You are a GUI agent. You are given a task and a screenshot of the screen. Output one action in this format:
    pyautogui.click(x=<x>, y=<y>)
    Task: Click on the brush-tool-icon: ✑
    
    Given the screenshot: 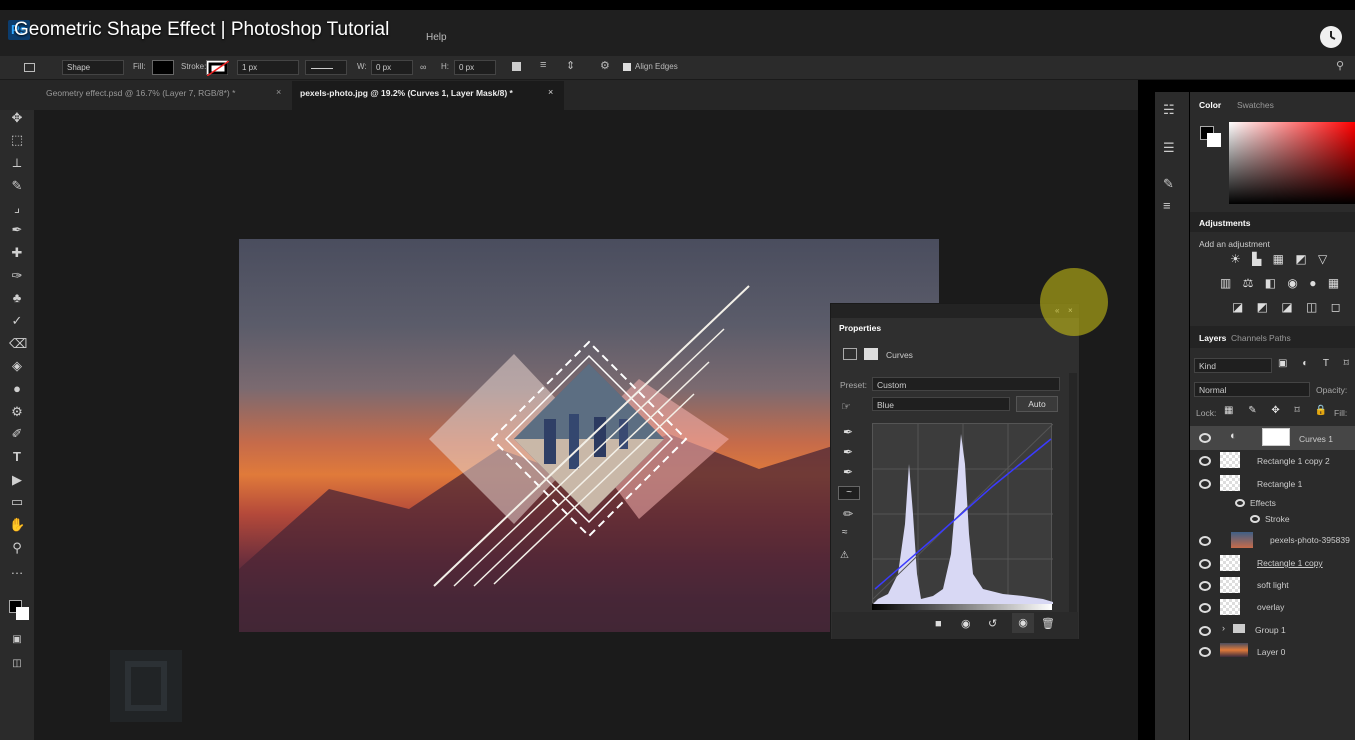 What is the action you would take?
    pyautogui.click(x=17, y=276)
    